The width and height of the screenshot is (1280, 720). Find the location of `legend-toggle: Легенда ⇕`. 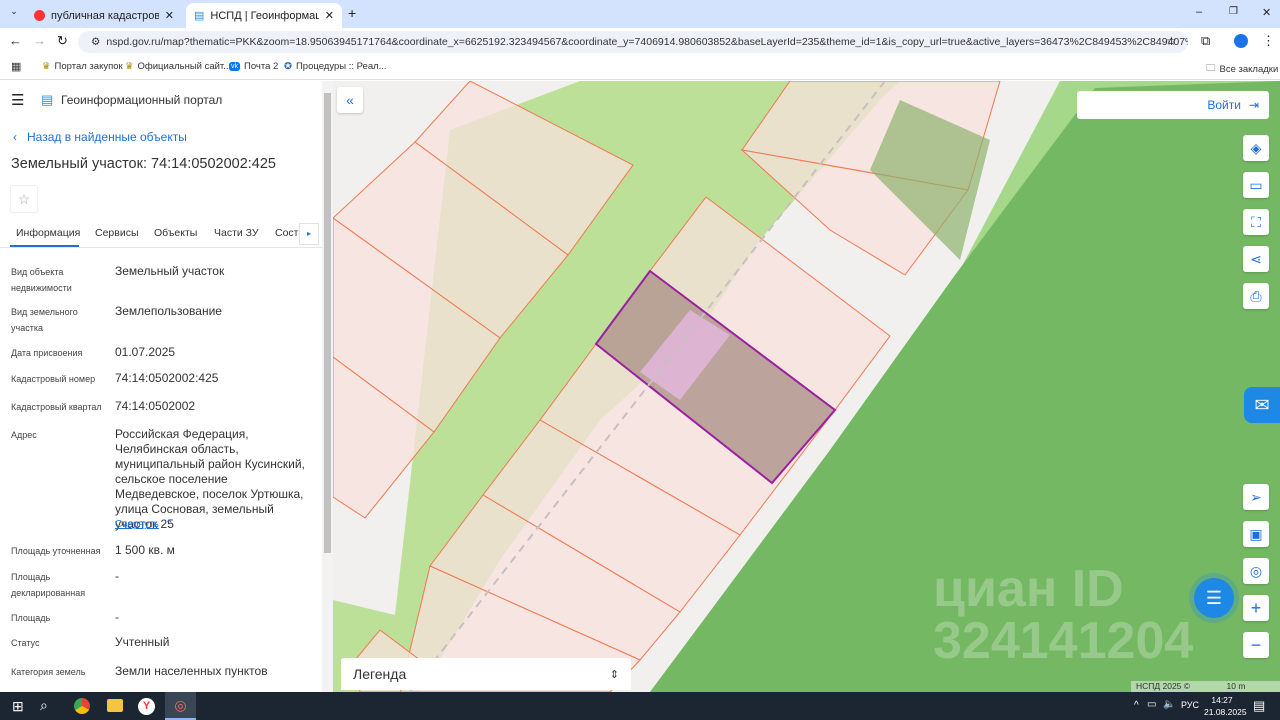

legend-toggle: Легенда ⇕ is located at coordinates (486, 674).